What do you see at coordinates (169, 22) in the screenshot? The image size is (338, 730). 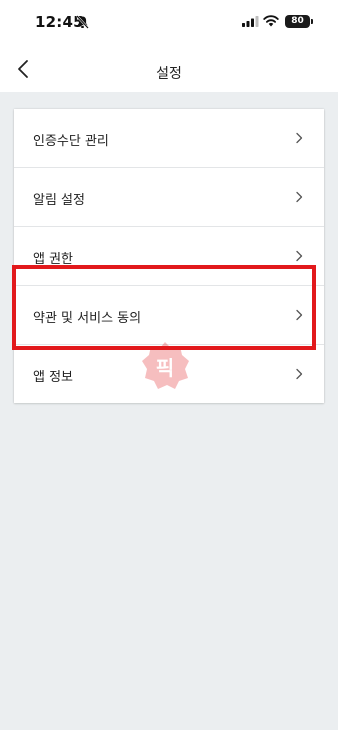 I see `status-bar: 12:45 80` at bounding box center [169, 22].